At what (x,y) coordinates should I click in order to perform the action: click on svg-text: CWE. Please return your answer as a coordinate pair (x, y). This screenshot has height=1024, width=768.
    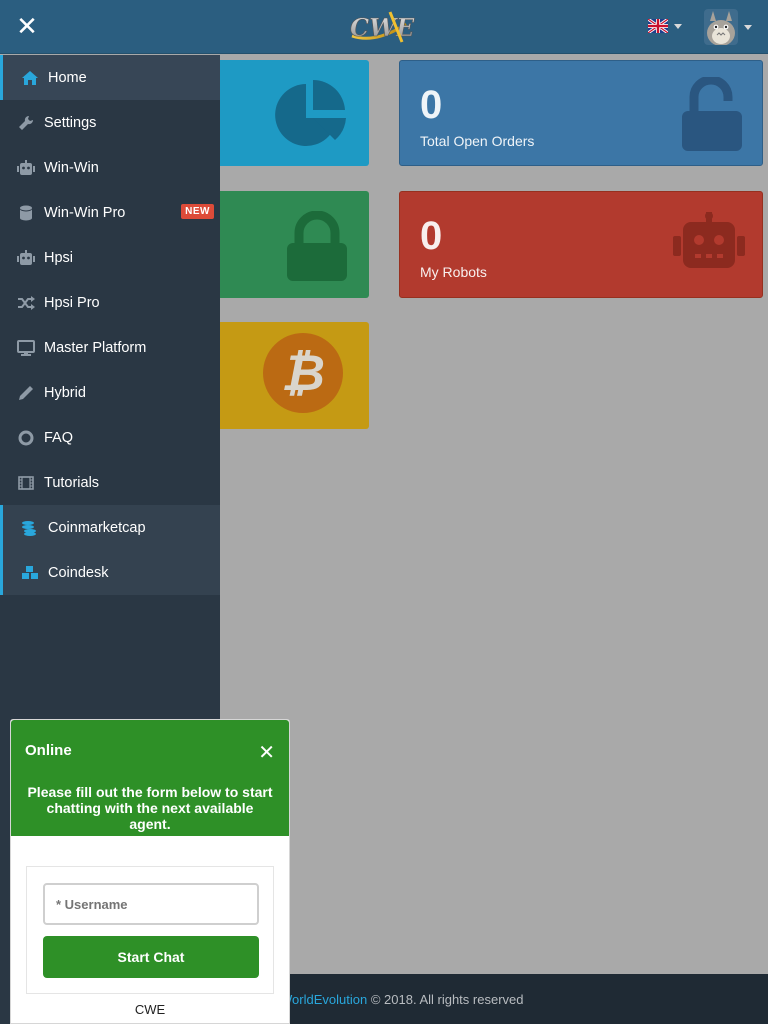
    Looking at the image, I should click on (382, 27).